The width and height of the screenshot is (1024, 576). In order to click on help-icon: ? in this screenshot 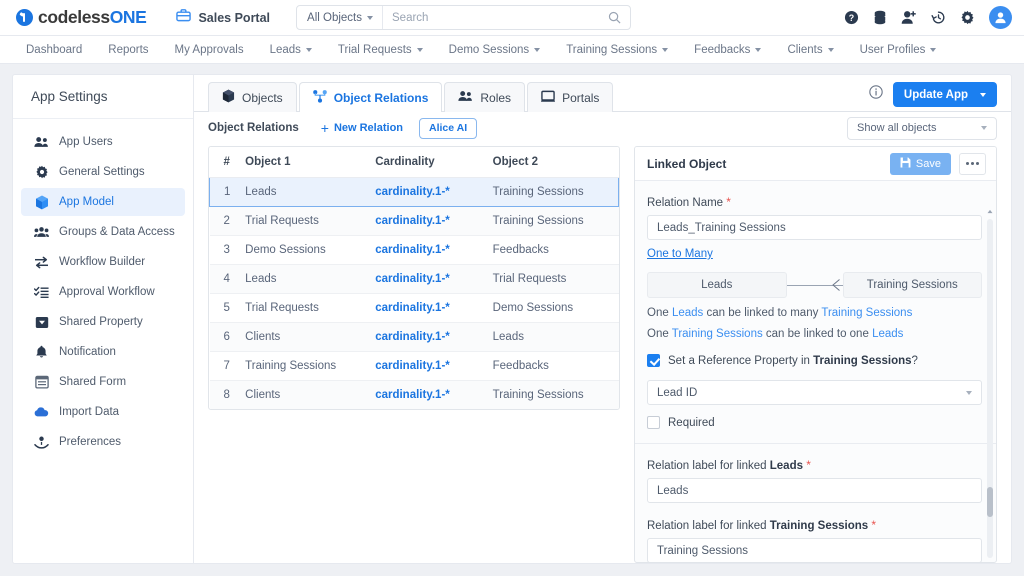, I will do `click(851, 17)`.